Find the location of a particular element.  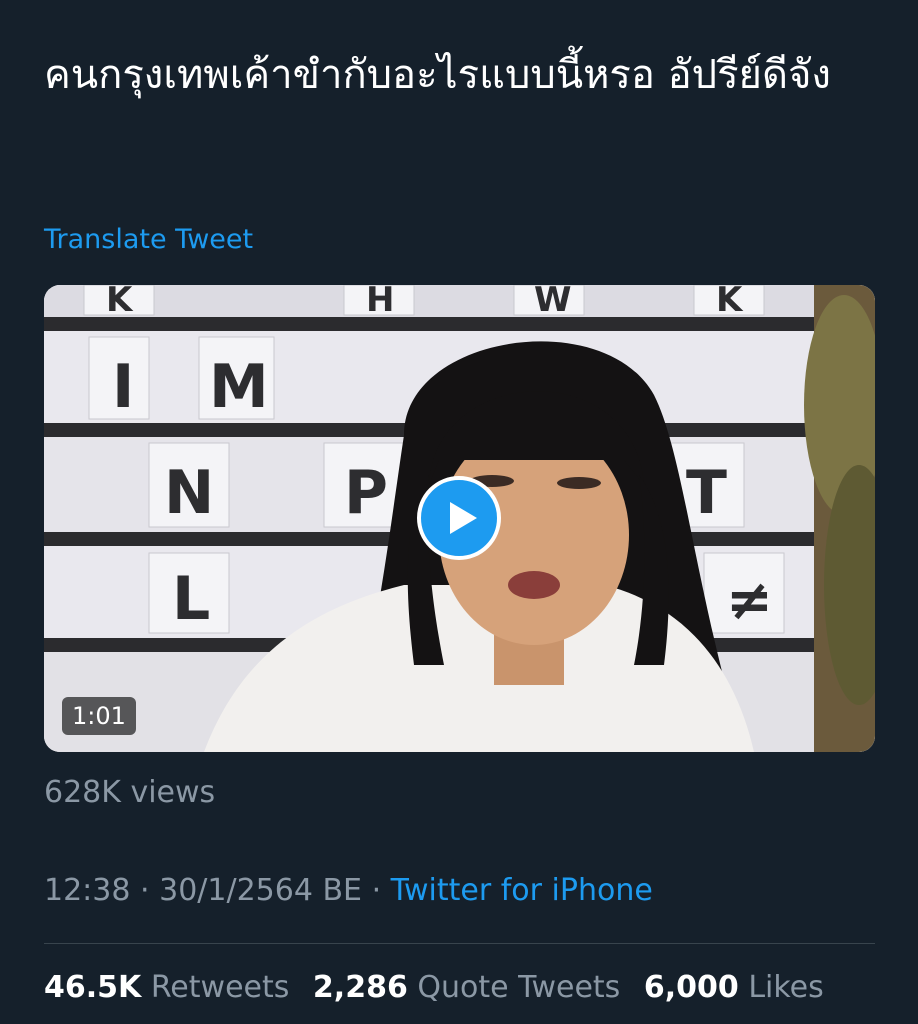

play-icon is located at coordinates (463, 518).